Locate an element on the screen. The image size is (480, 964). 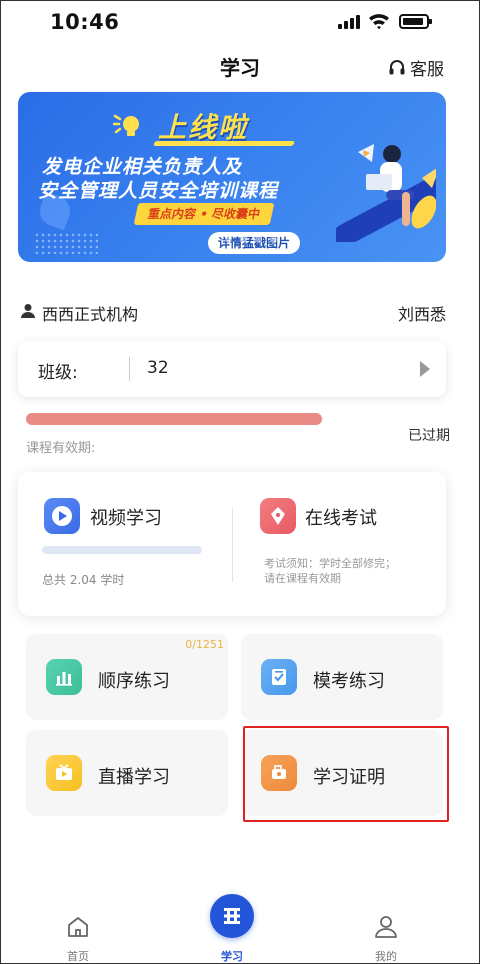
class-selector: 班级: 32 is located at coordinates (232, 369).